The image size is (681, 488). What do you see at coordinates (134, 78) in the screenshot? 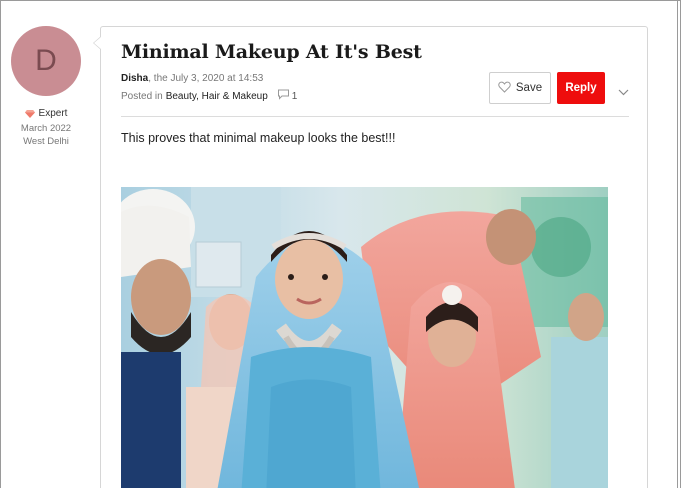
I see `post-author-link: Disha` at bounding box center [134, 78].